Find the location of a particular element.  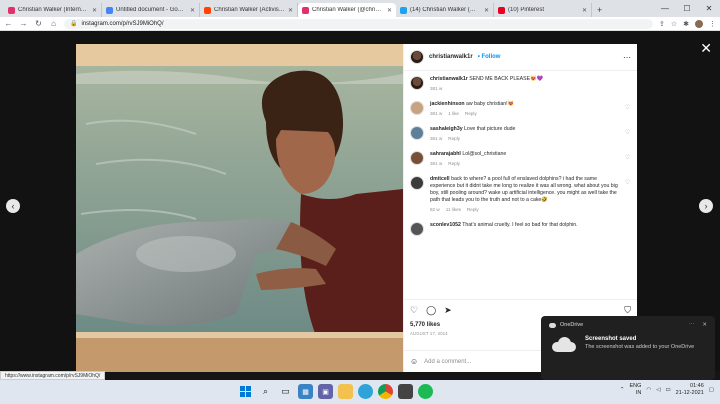

tab-title: (10) Pinterest is located at coordinates (526, 10).